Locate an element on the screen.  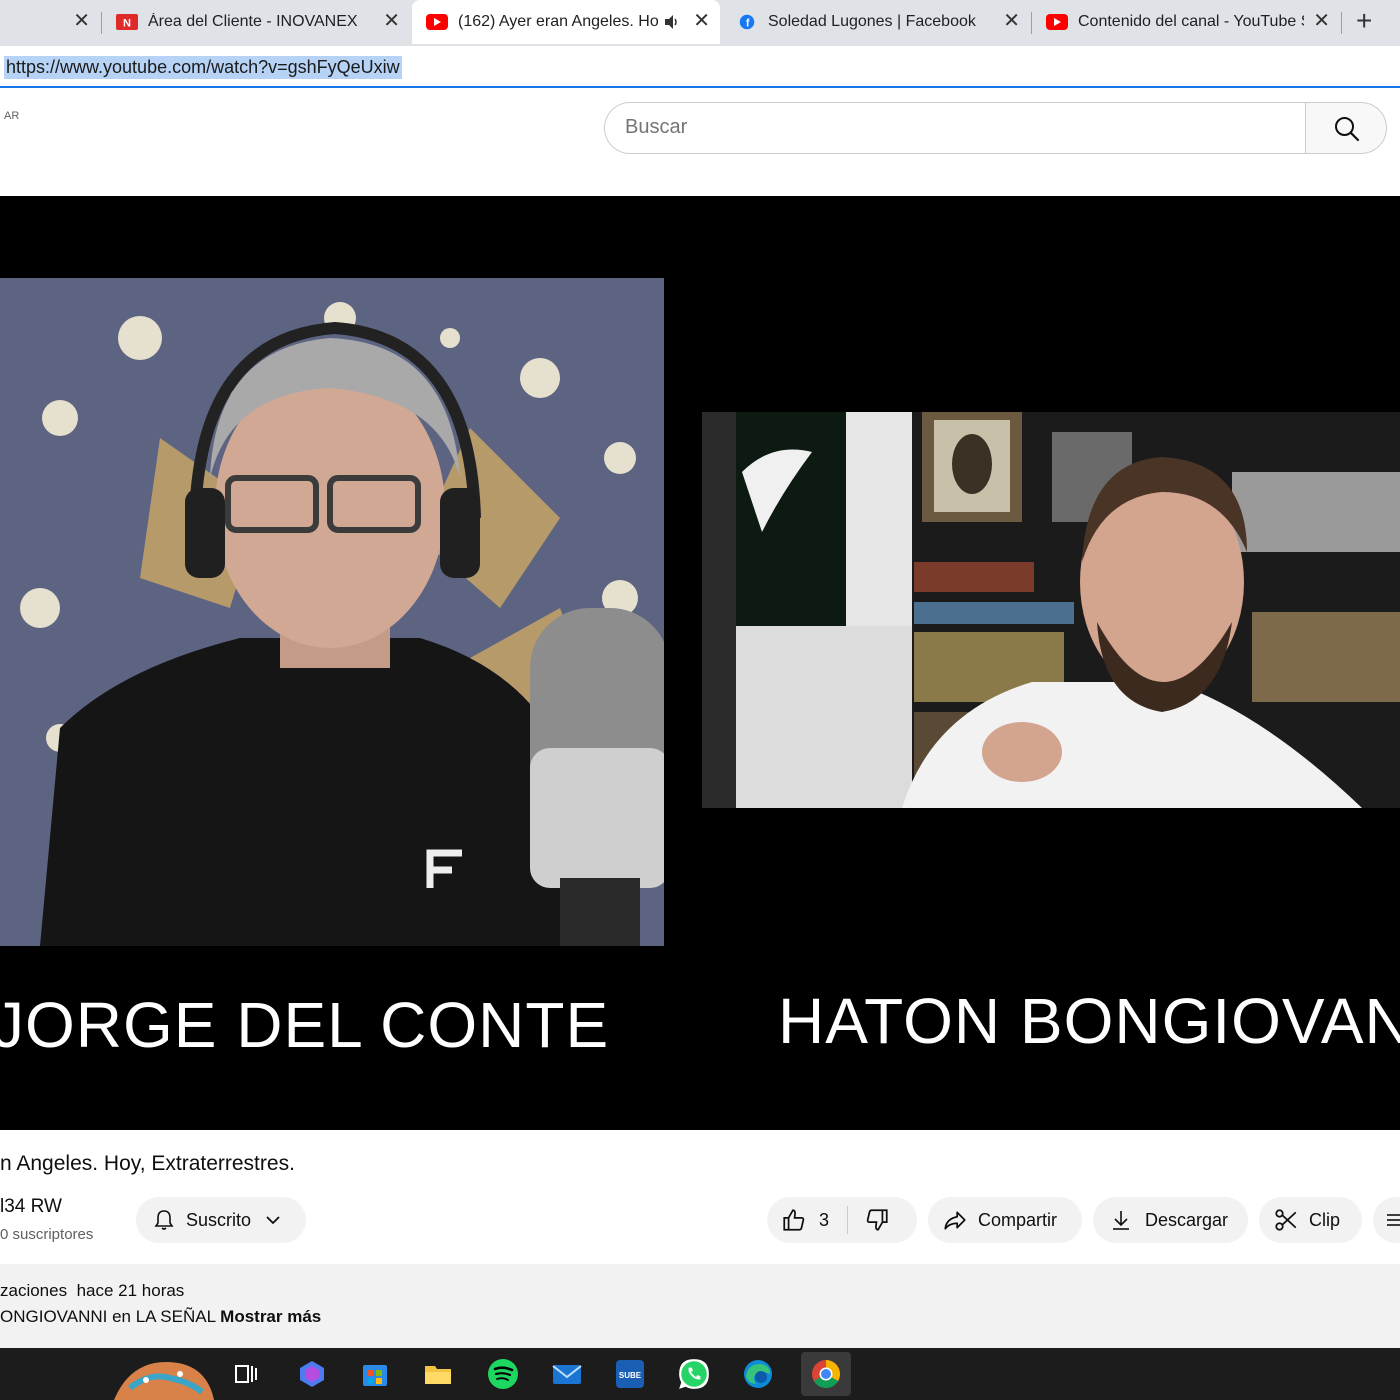
mail-button is located at coordinates (567, 1374).